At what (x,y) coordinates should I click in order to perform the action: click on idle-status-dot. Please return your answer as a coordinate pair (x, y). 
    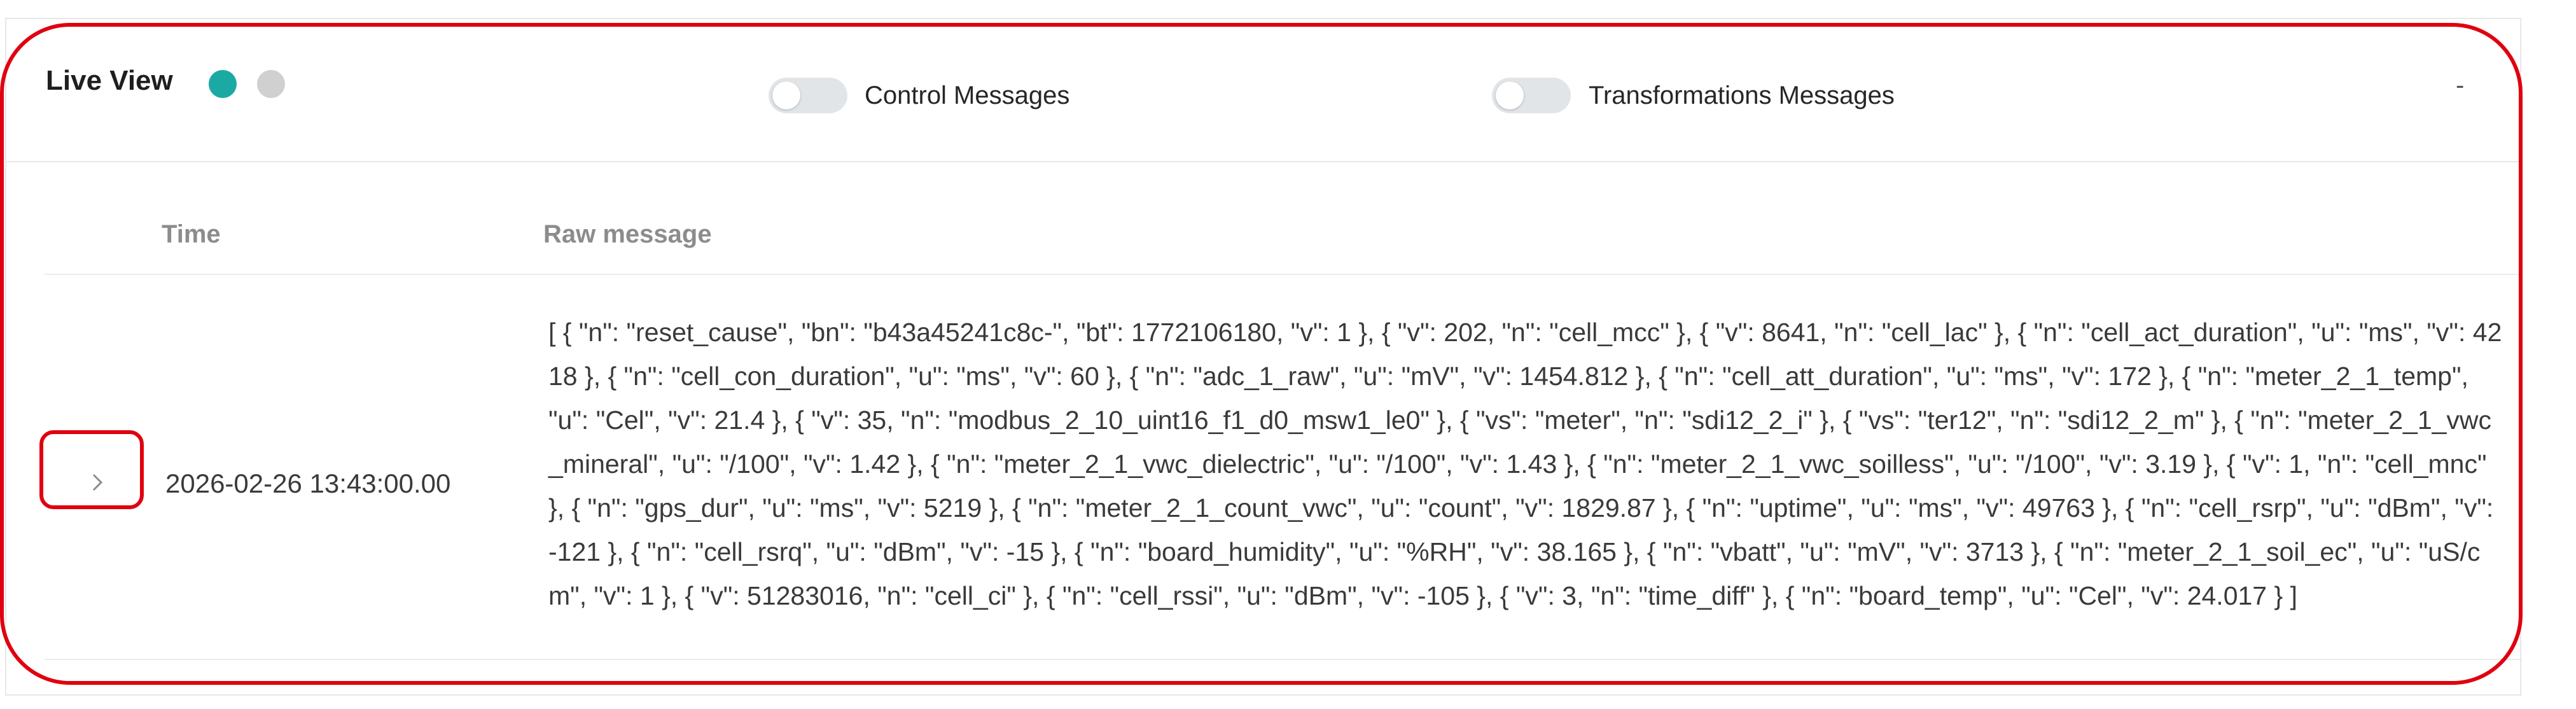
    Looking at the image, I should click on (271, 84).